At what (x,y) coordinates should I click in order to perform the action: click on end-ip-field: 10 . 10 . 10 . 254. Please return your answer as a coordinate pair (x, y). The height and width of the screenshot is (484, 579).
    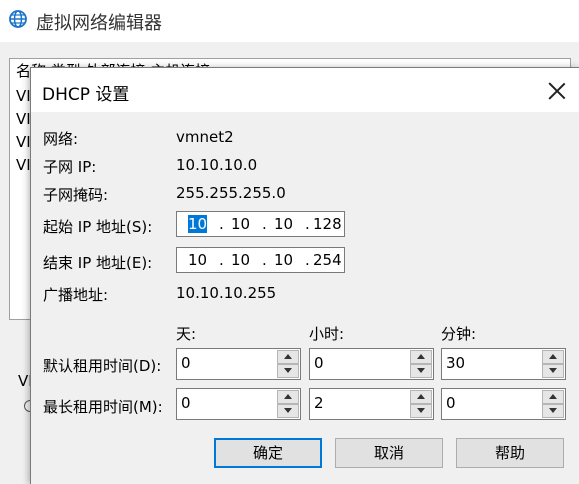
    Looking at the image, I should click on (260, 260).